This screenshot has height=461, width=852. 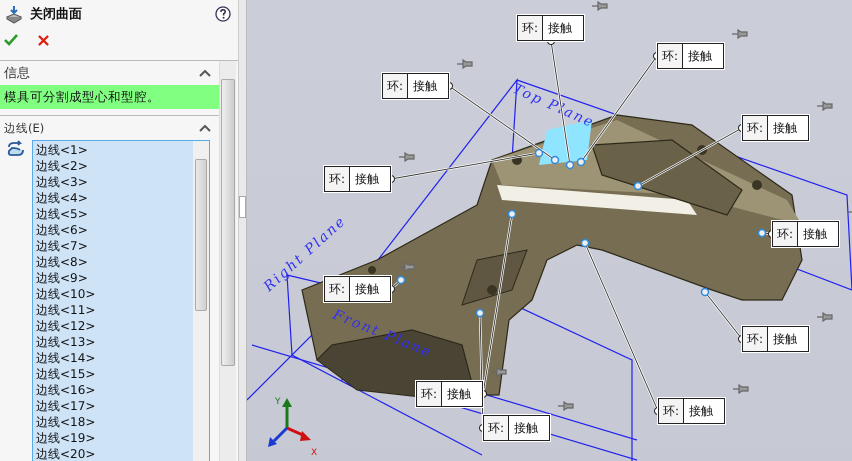 What do you see at coordinates (223, 14) in the screenshot?
I see `help-icon` at bounding box center [223, 14].